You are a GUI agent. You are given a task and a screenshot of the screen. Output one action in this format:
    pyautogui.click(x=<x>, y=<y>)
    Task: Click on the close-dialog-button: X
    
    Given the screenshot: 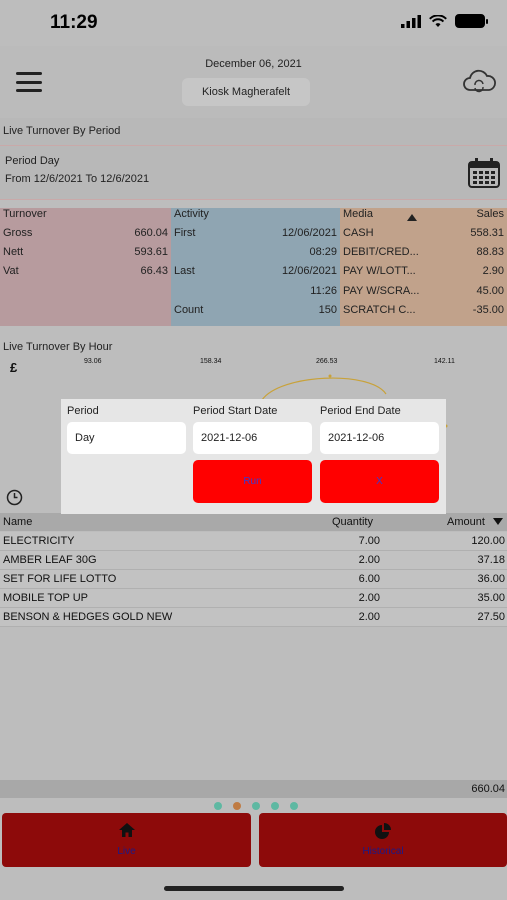 What is the action you would take?
    pyautogui.click(x=379, y=481)
    